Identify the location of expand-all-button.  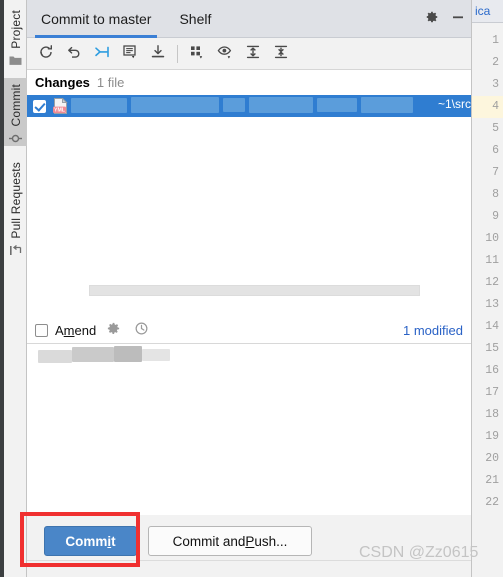
(253, 54).